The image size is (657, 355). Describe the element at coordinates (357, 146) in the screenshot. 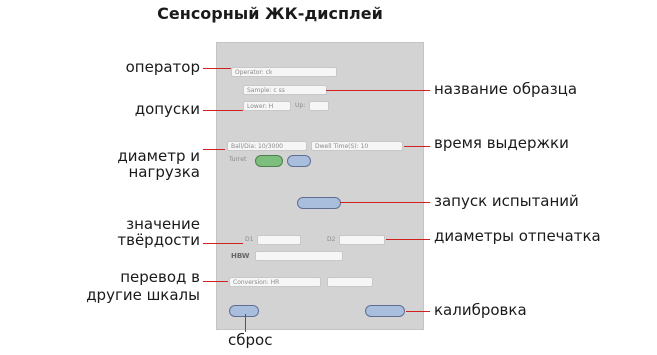

I see `dwell-time-field: Dwell Time(S): 10` at that location.